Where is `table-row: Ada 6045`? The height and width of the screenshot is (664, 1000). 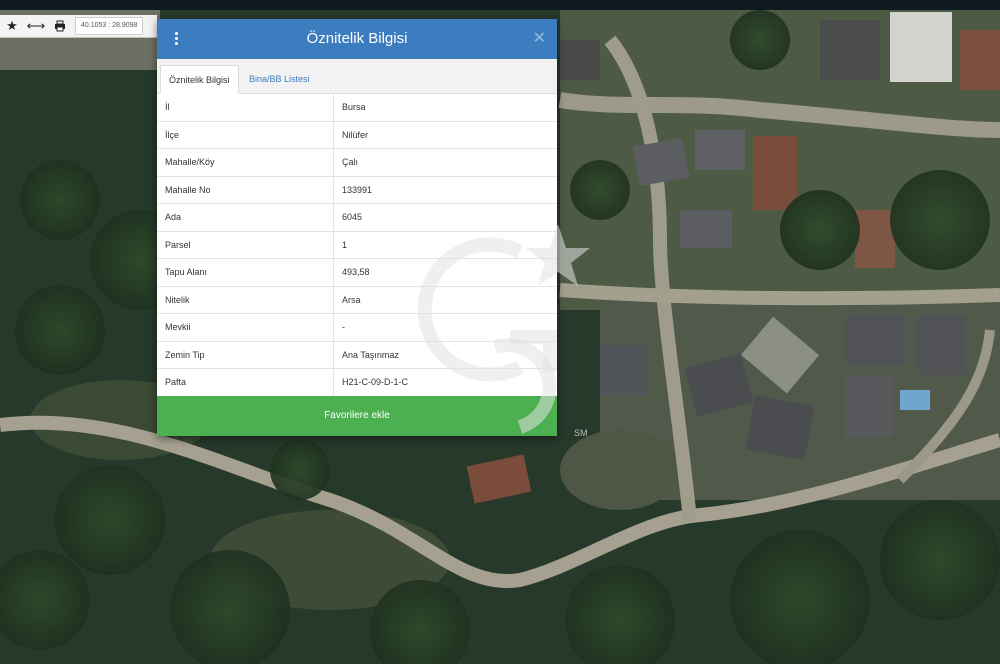 table-row: Ada 6045 is located at coordinates (357, 217).